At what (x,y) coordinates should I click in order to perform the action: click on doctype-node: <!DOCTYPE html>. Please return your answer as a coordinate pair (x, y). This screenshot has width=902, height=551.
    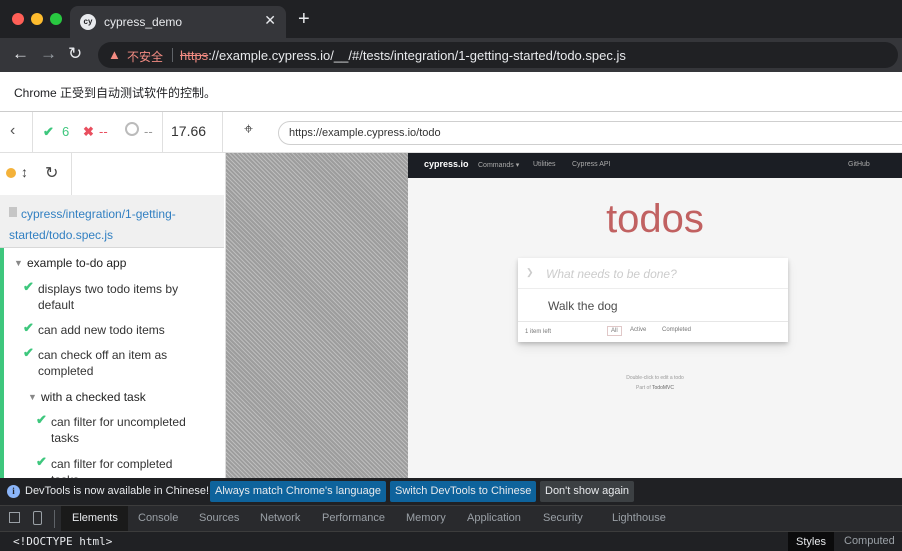
    Looking at the image, I should click on (62, 541).